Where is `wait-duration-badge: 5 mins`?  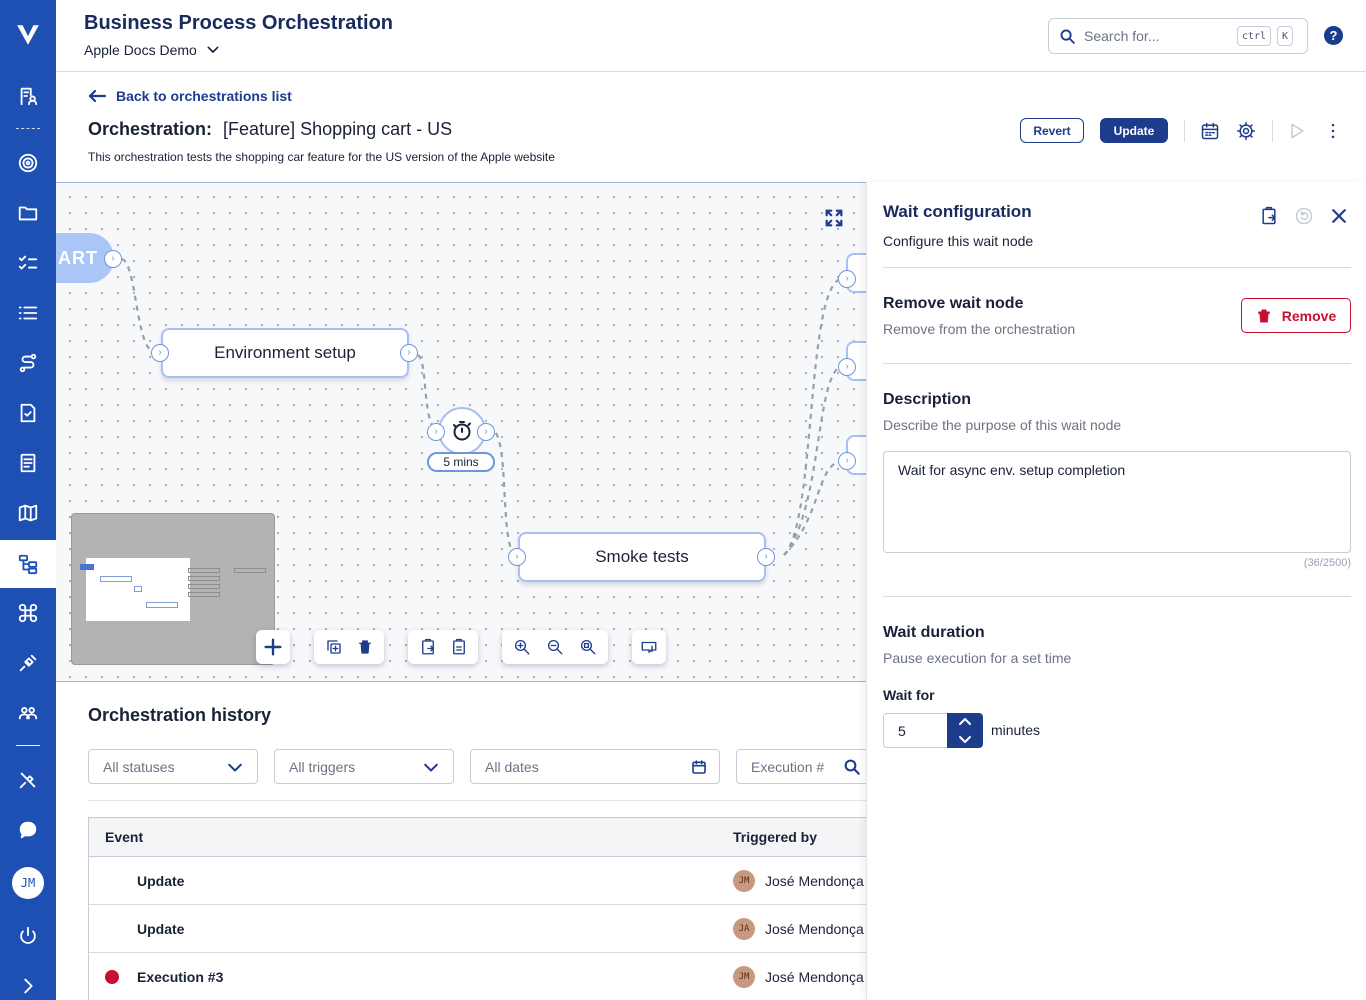 wait-duration-badge: 5 mins is located at coordinates (461, 462).